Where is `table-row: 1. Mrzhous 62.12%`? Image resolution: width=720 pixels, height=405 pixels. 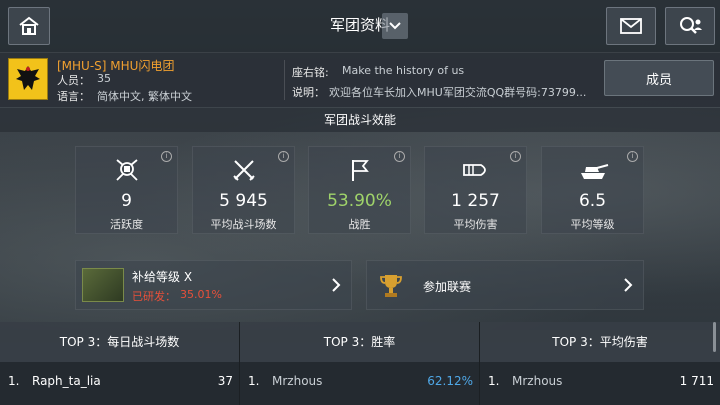
table-row: 1. Mrzhous 62.12% is located at coordinates (359, 383).